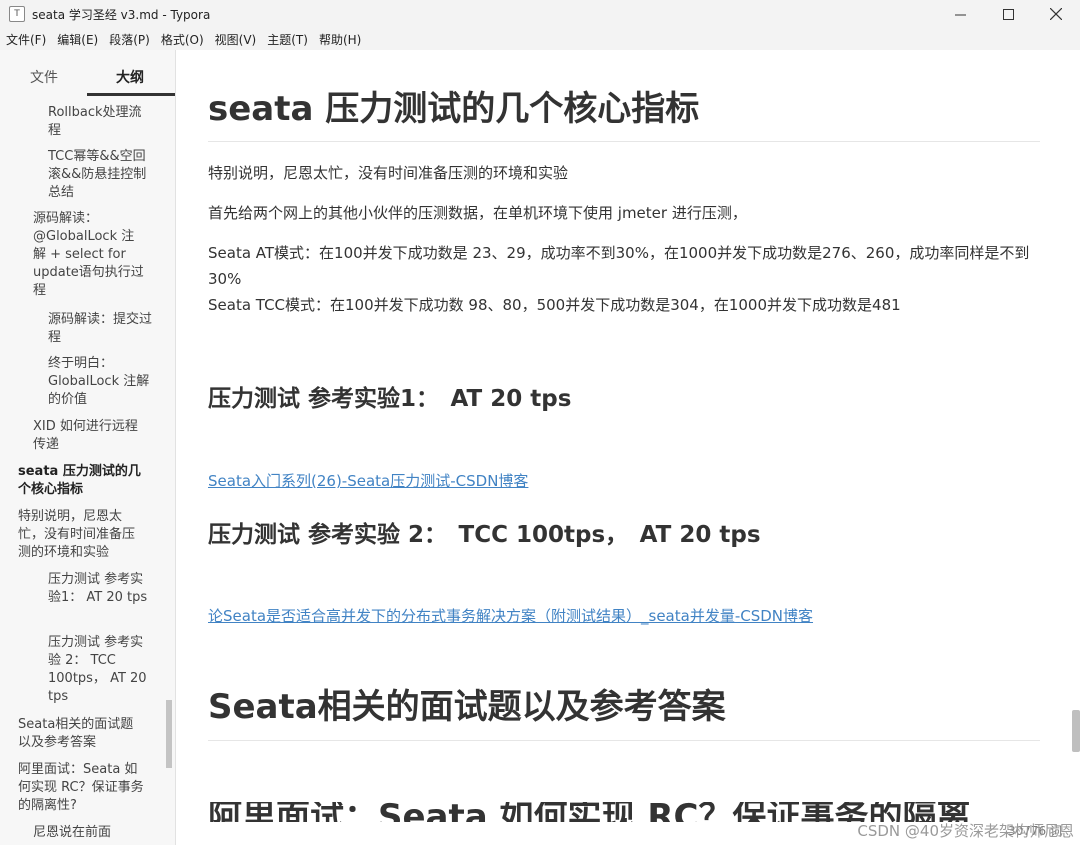 The height and width of the screenshot is (845, 1080). What do you see at coordinates (1076, 731) in the screenshot?
I see `editor-scrollbar` at bounding box center [1076, 731].